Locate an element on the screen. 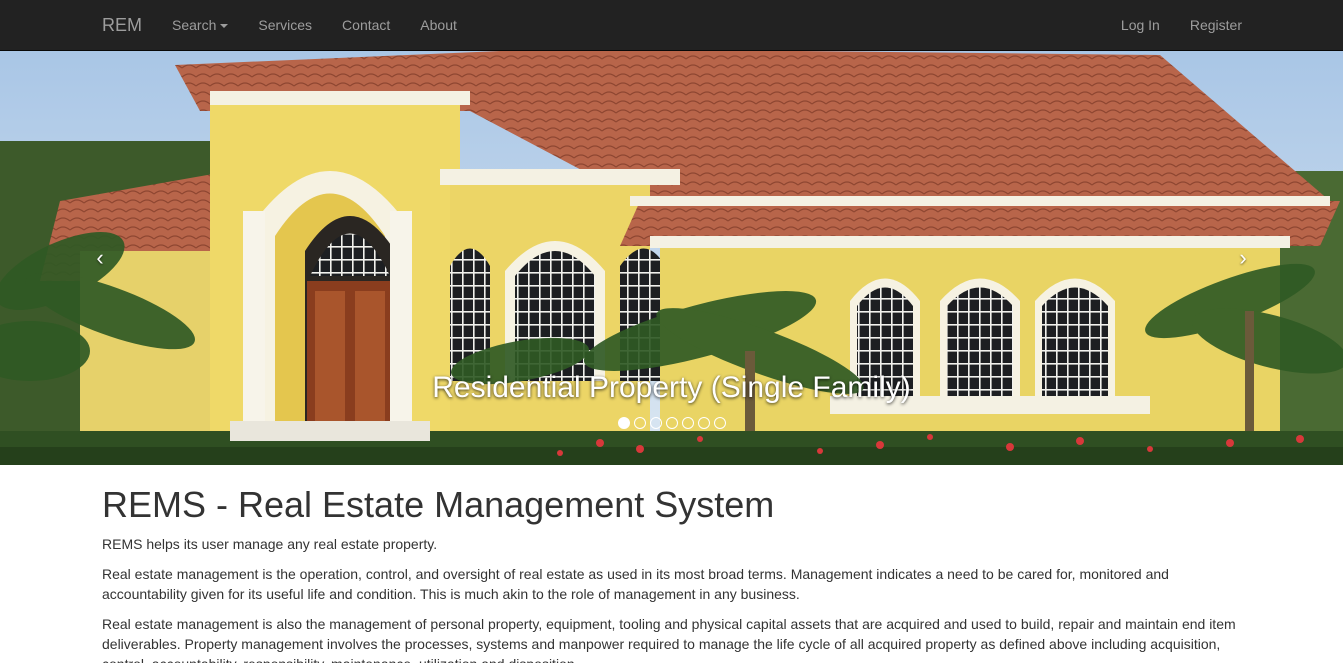 Image resolution: width=1343 pixels, height=663 pixels. nav-right: Log In Register is located at coordinates (1181, 25).